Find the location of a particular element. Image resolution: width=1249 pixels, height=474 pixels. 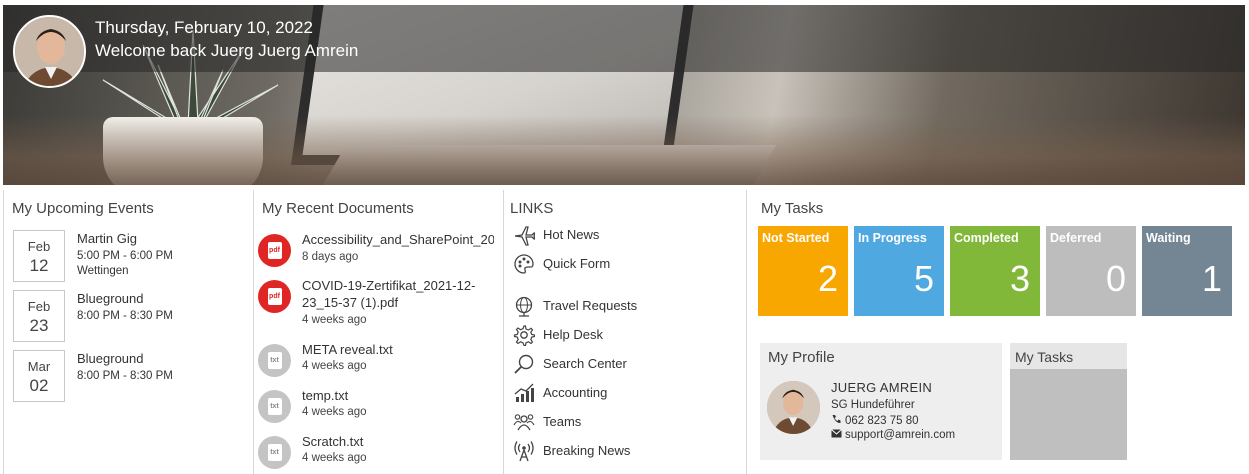

tile-label: Completed is located at coordinates (986, 238).